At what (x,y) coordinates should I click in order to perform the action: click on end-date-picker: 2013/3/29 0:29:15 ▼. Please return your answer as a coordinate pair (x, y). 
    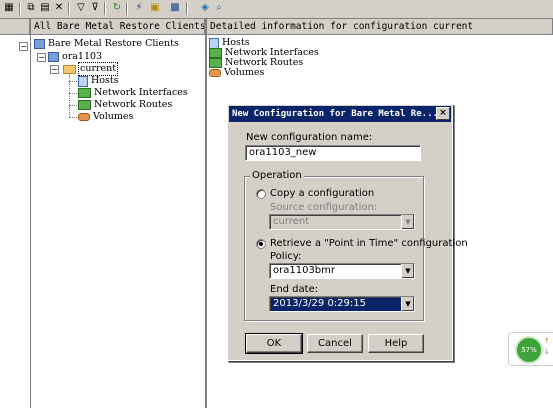
    Looking at the image, I should click on (342, 304).